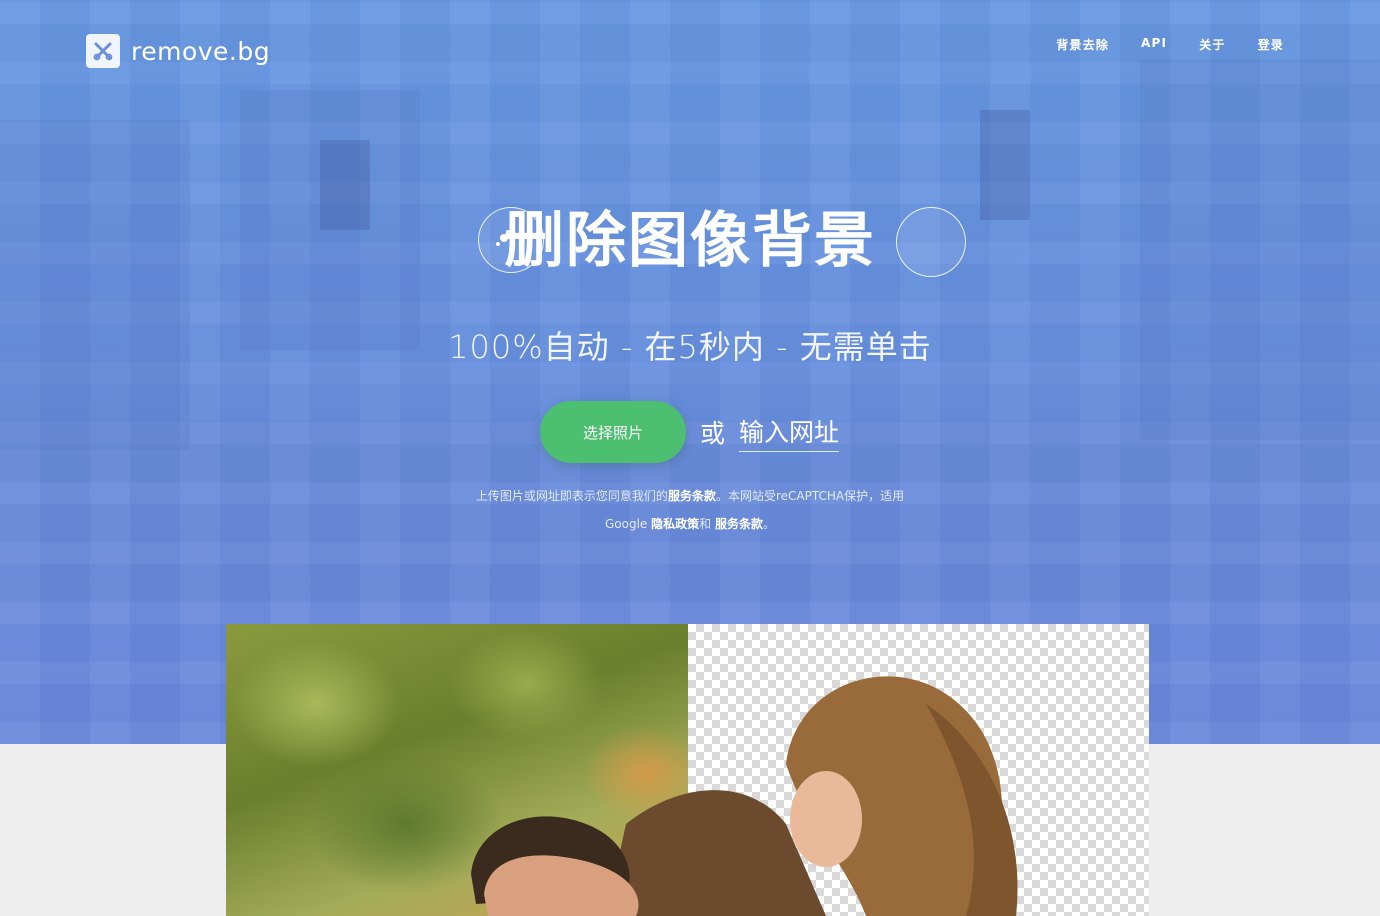 The image size is (1380, 916). I want to click on background-building, so click(95, 285).